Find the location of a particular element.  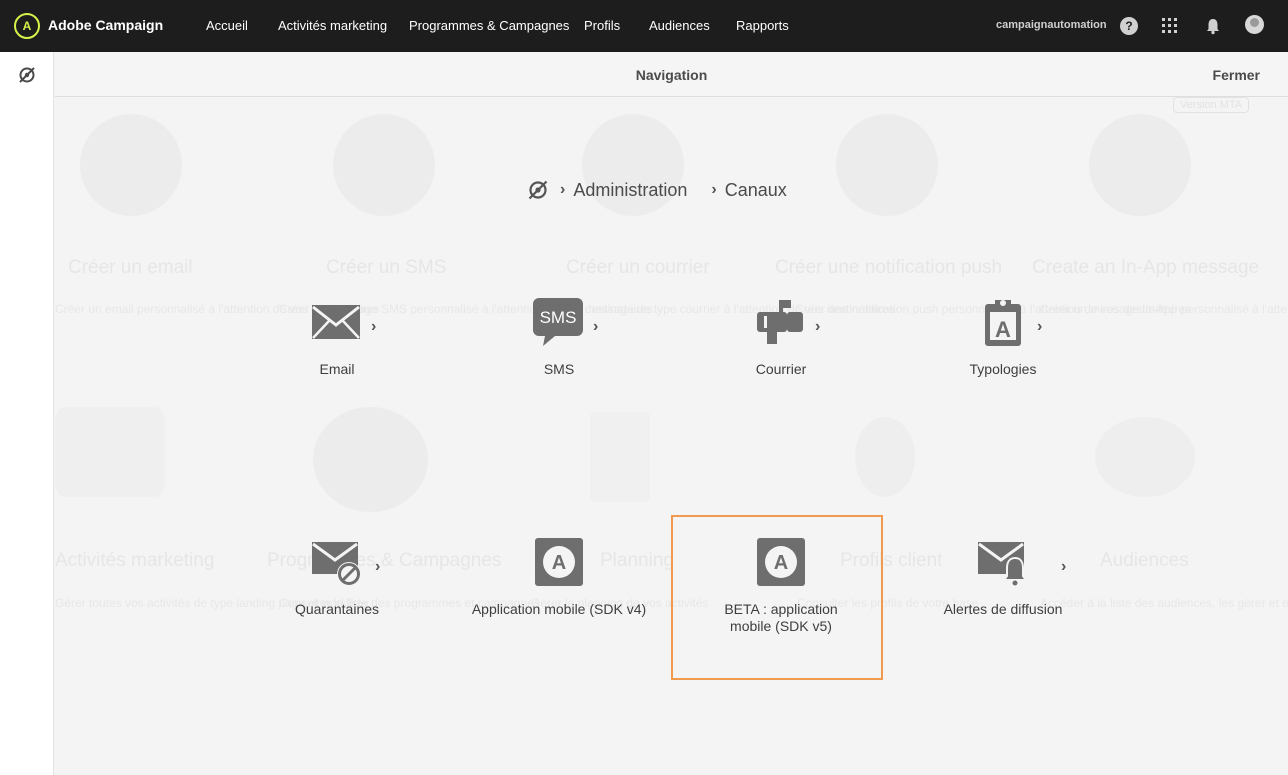

ghost-inapp-circle is located at coordinates (1140, 165).